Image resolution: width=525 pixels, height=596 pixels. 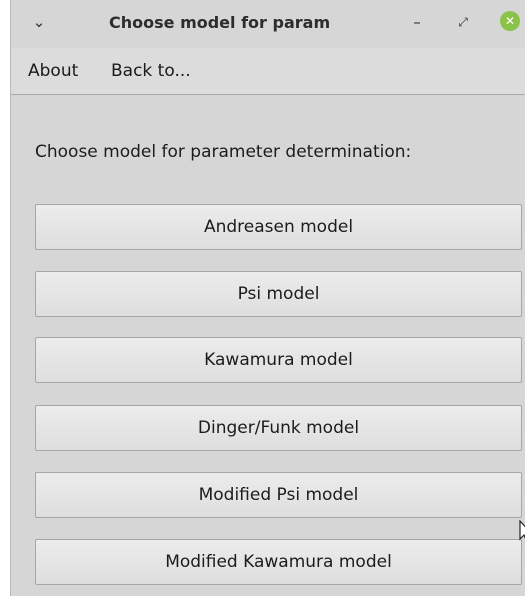 What do you see at coordinates (510, 21) in the screenshot?
I see `close-icon: ✕` at bounding box center [510, 21].